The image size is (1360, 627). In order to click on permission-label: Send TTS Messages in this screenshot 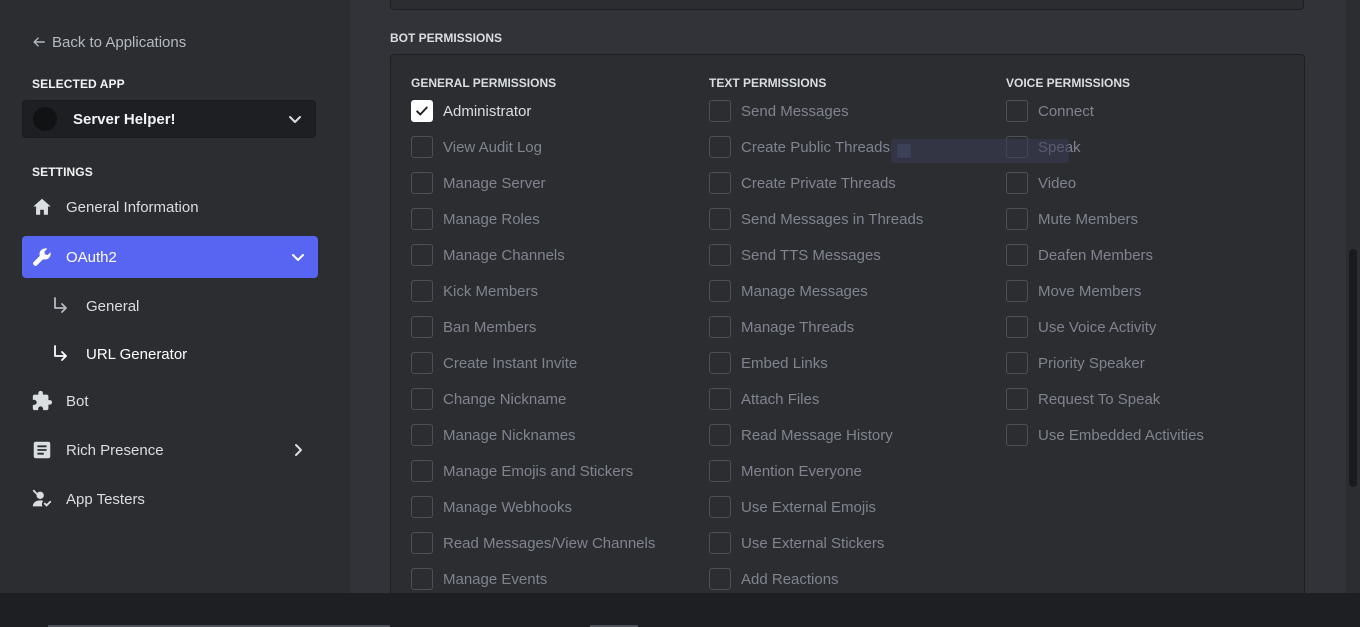, I will do `click(811, 255)`.